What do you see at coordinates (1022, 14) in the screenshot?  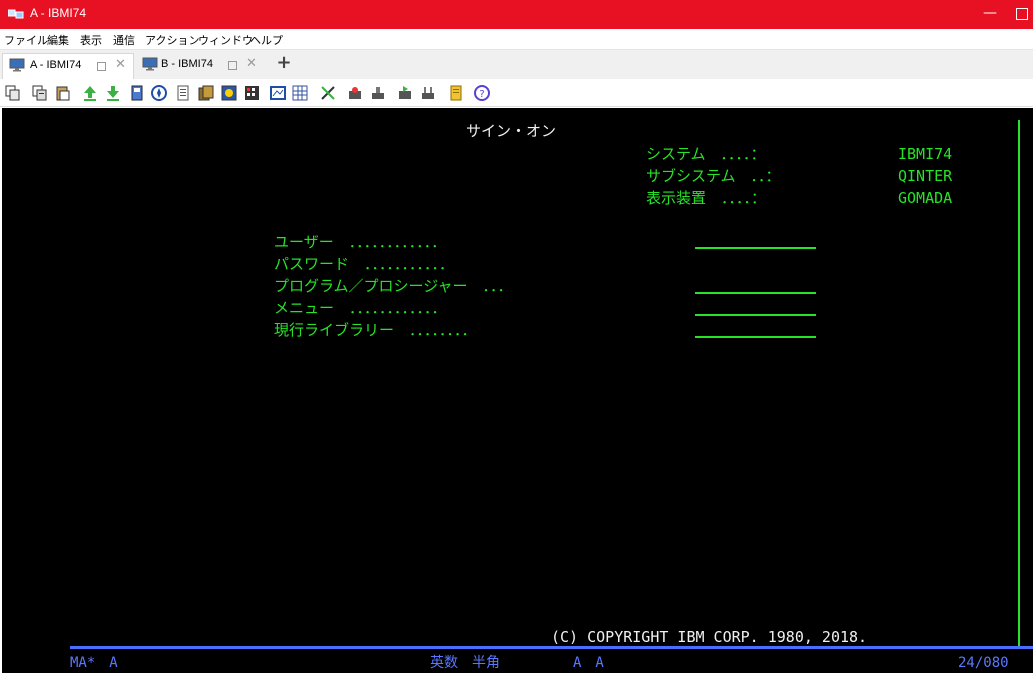 I see `maximize-icon` at bounding box center [1022, 14].